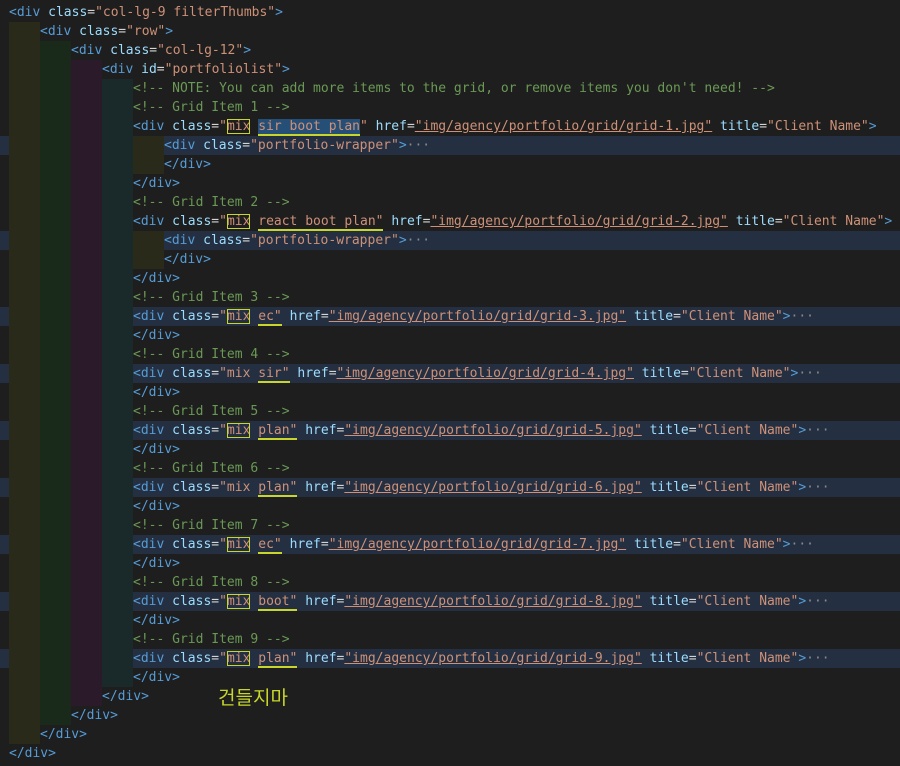 This screenshot has height=766, width=900. What do you see at coordinates (106, 31) in the screenshot?
I see `code-text: <div class="row">` at bounding box center [106, 31].